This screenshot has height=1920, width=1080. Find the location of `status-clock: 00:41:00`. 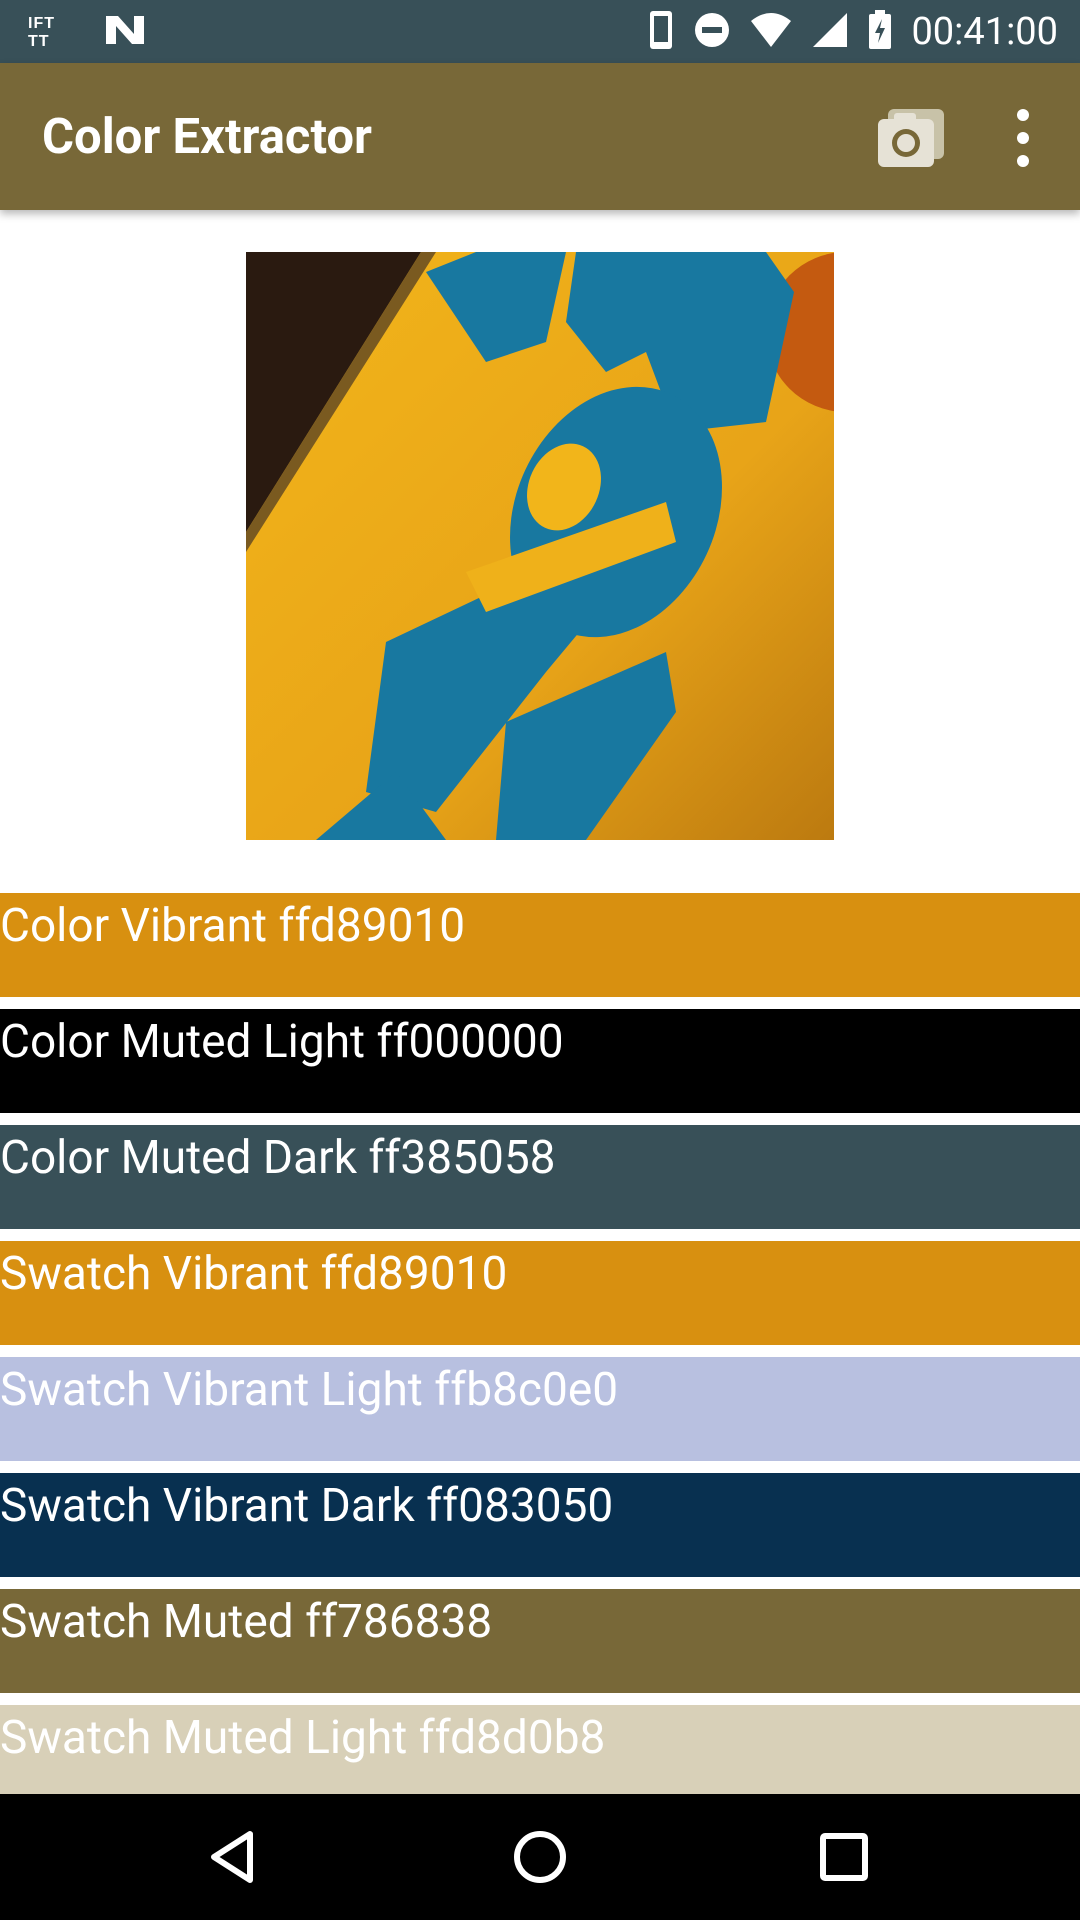

status-clock: 00:41:00 is located at coordinates (984, 32).